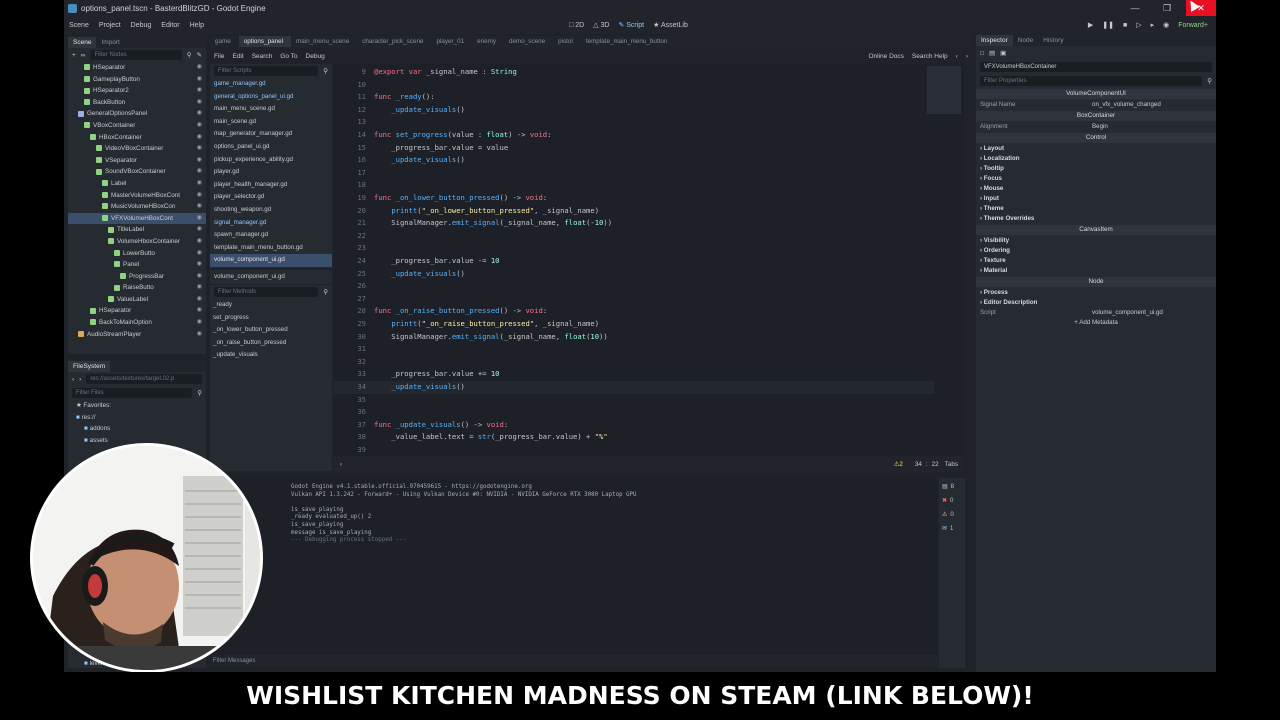 The image size is (1280, 720). What do you see at coordinates (885, 56) in the screenshot?
I see `online-docs-button: Online Docs` at bounding box center [885, 56].